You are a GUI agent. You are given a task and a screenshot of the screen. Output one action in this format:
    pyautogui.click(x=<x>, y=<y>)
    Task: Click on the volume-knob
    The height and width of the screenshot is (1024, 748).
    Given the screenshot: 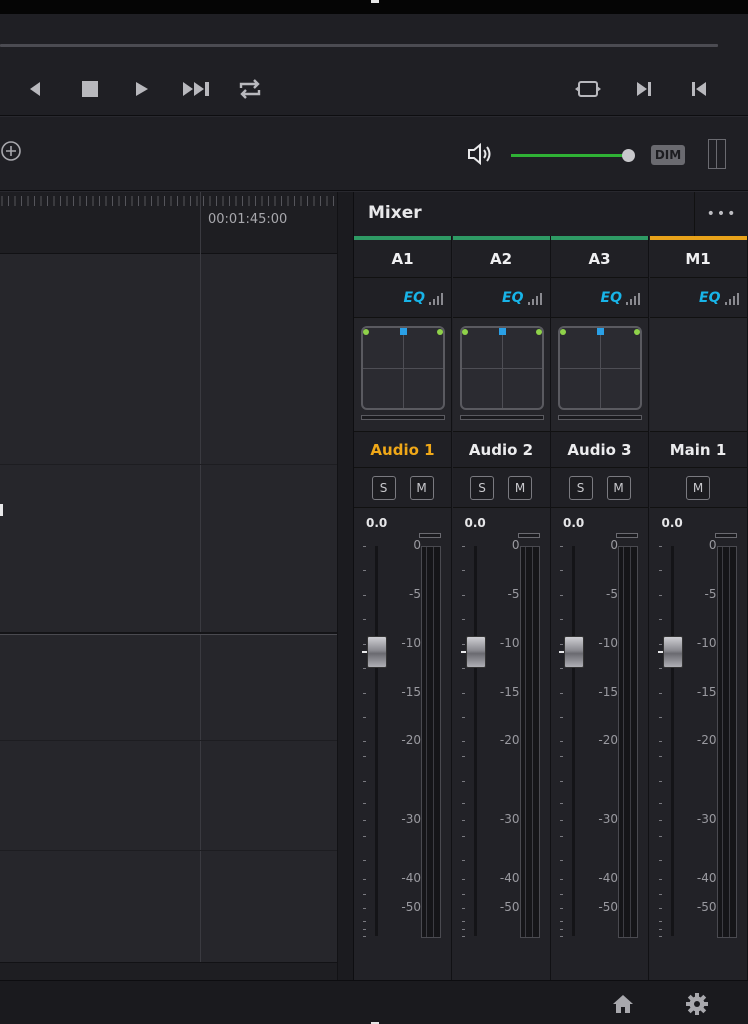 What is the action you would take?
    pyautogui.click(x=629, y=155)
    